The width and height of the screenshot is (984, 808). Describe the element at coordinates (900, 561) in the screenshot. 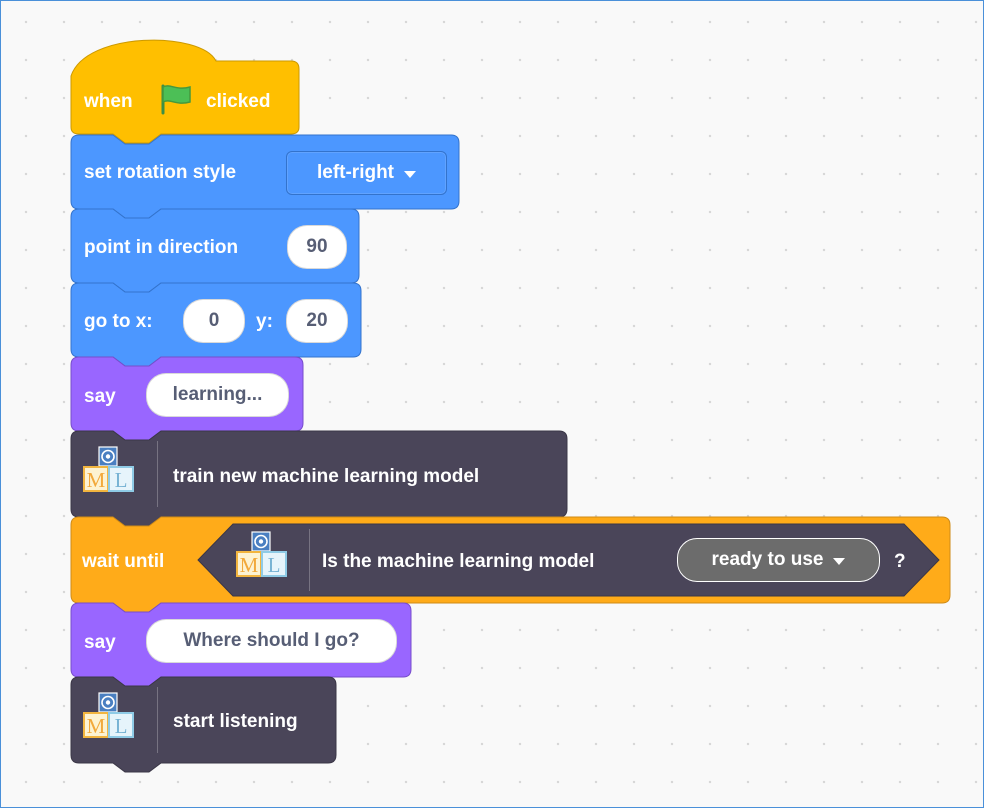

I see `question-mark-label: ?` at that location.